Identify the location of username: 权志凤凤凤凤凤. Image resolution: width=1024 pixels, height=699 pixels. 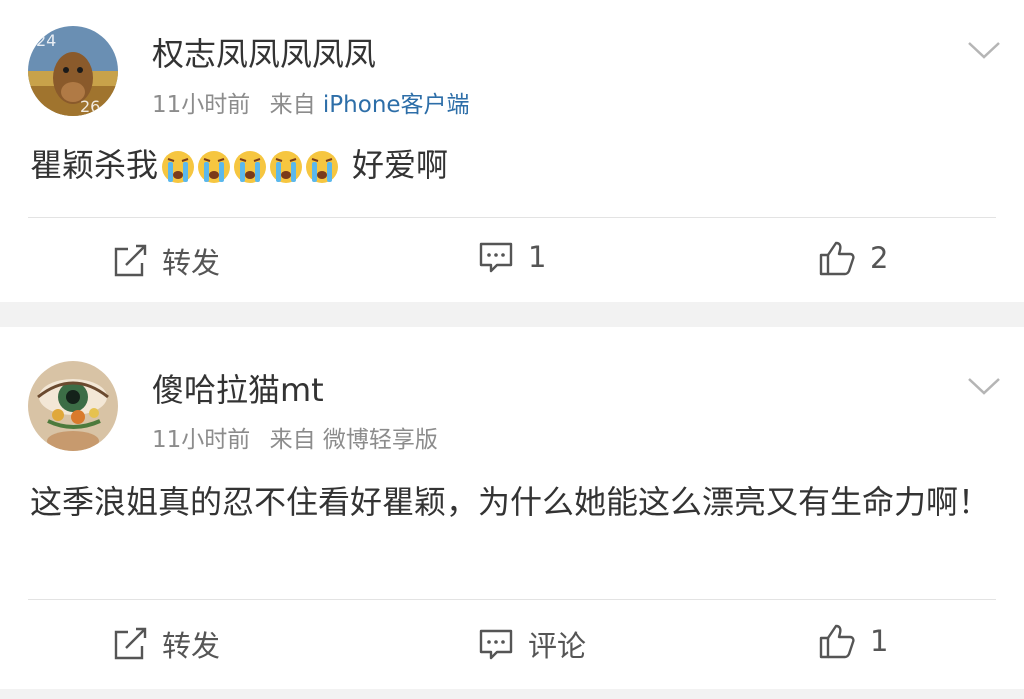
(264, 52).